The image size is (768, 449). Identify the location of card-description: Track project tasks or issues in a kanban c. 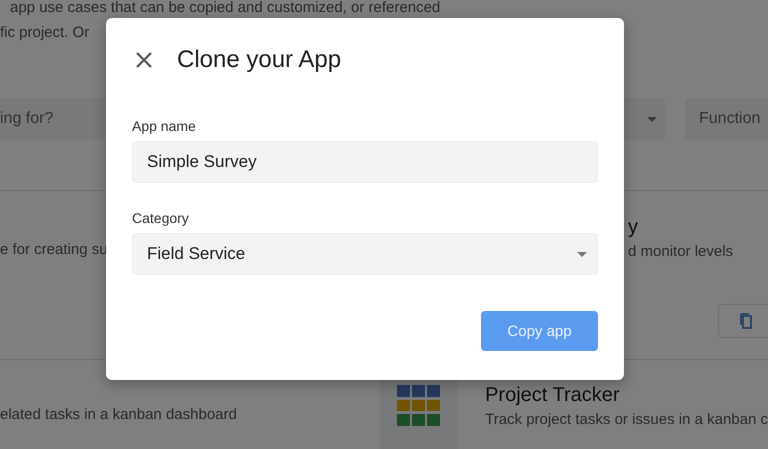
(626, 419).